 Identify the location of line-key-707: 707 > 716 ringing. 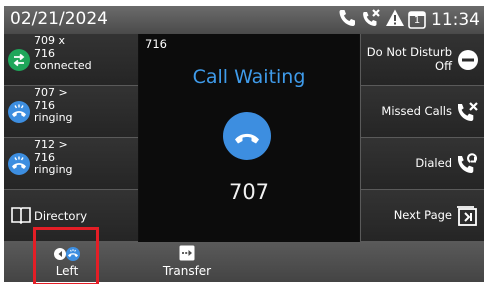
(71, 112).